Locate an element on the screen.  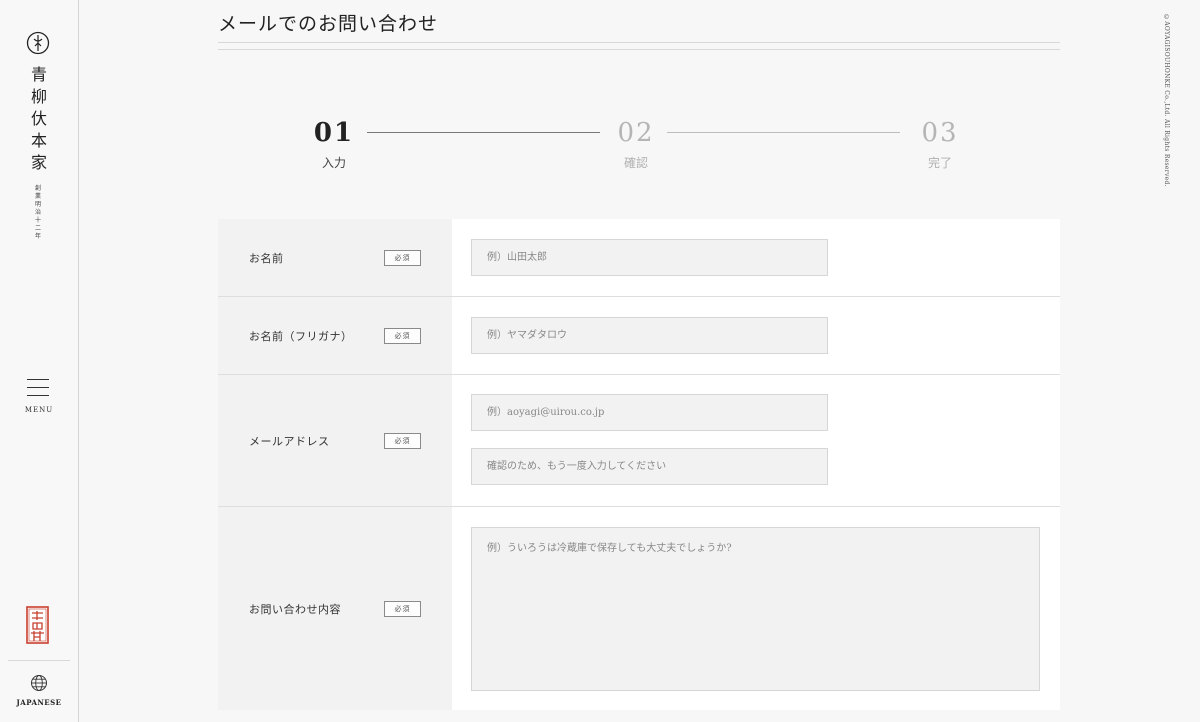
field-label: お名前（フリガナ） is located at coordinates (301, 336).